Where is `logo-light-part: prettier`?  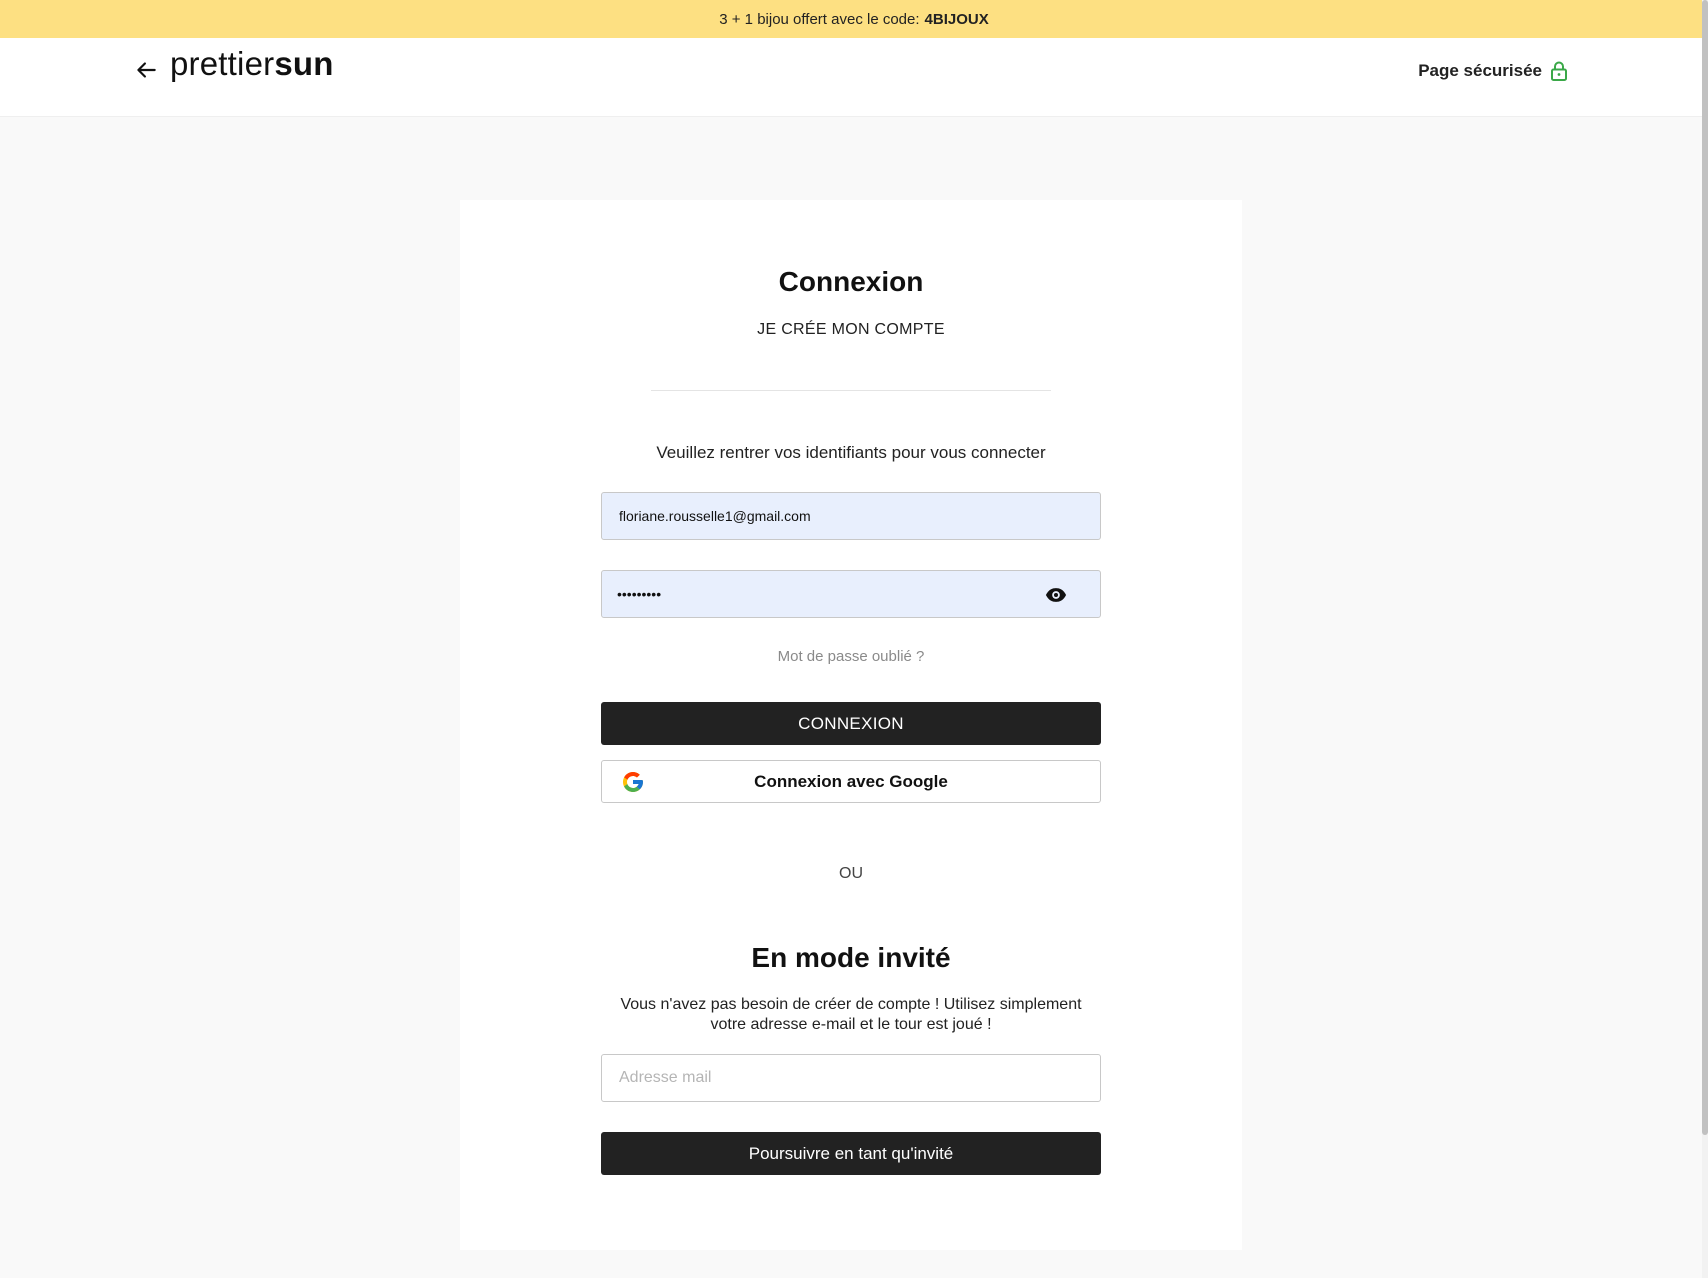
logo-light-part: prettier is located at coordinates (222, 63).